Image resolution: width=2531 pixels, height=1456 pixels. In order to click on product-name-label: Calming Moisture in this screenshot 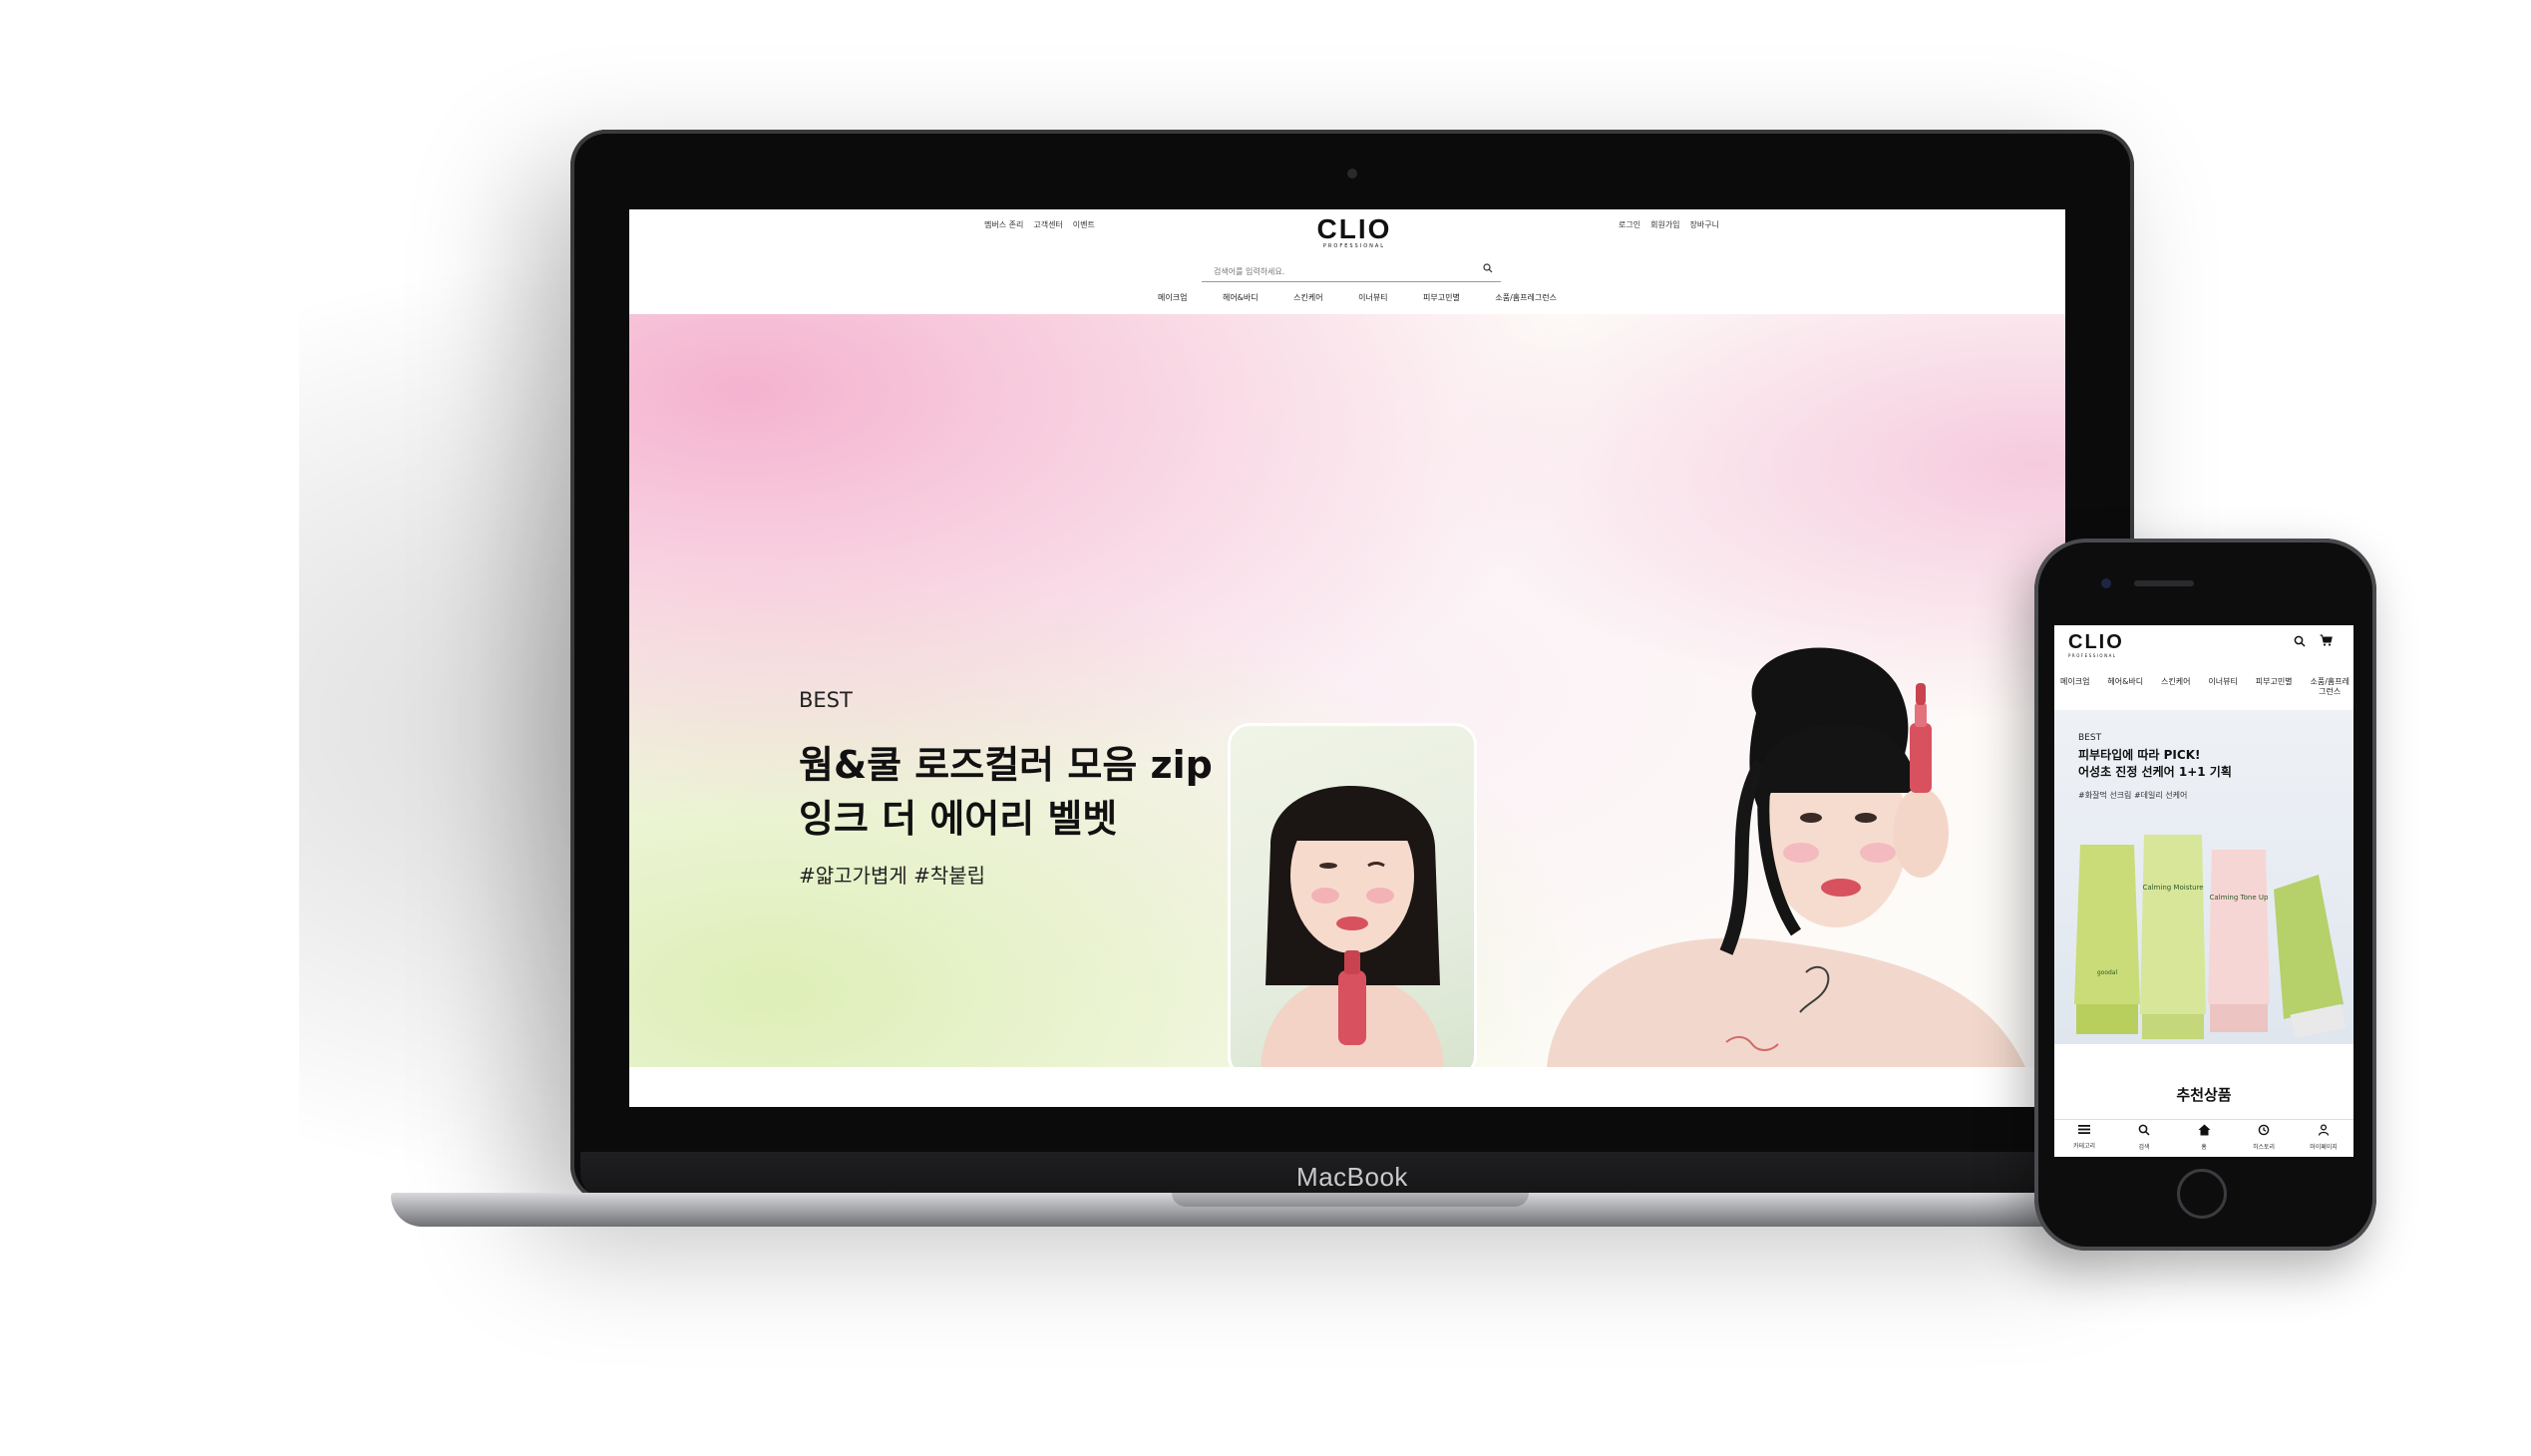, I will do `click(2173, 888)`.